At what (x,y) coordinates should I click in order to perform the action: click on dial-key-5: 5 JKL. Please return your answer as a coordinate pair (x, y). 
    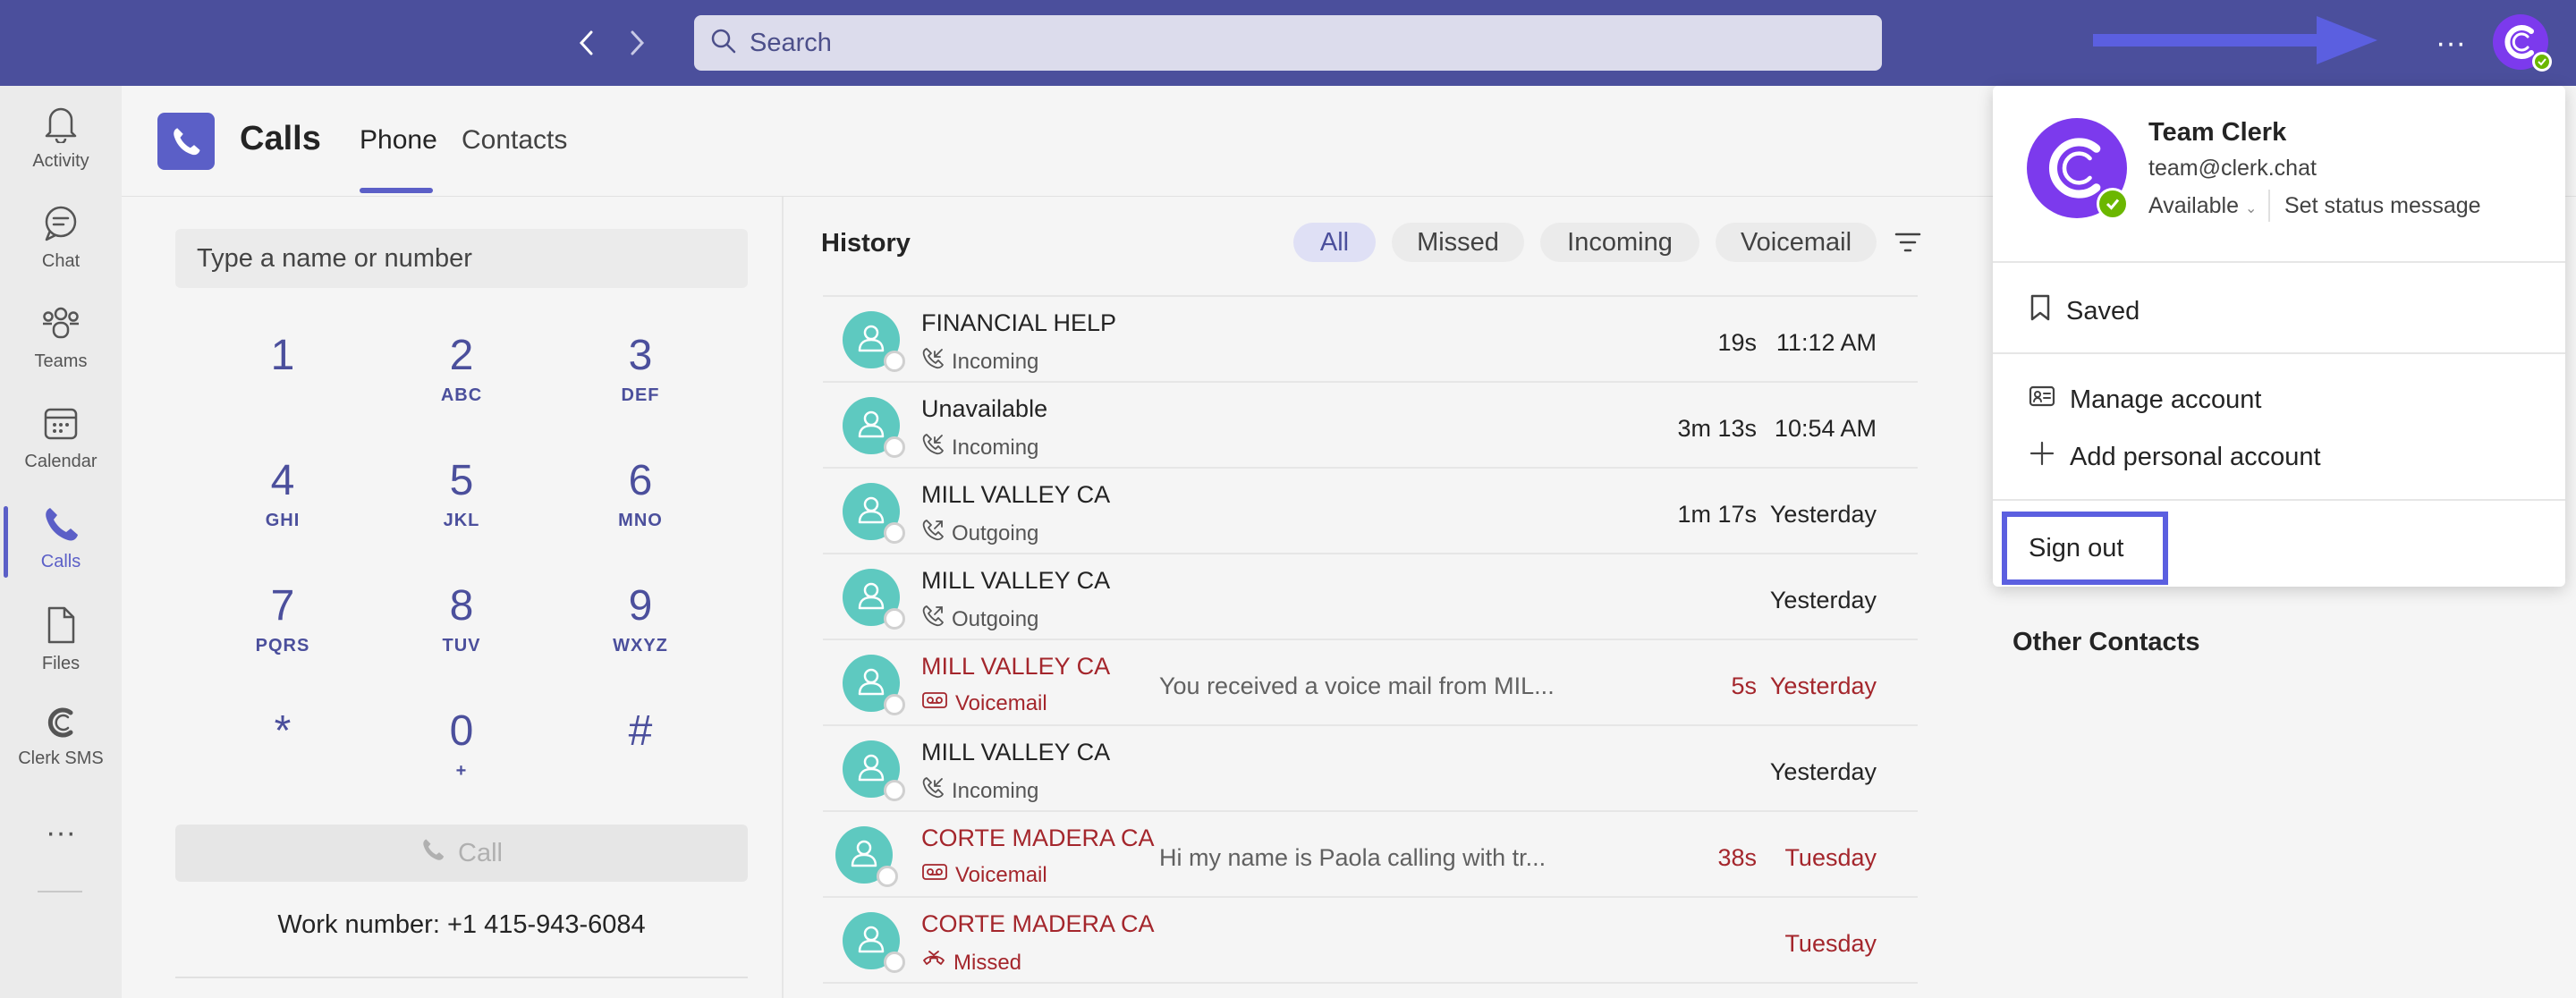
    Looking at the image, I should click on (461, 505).